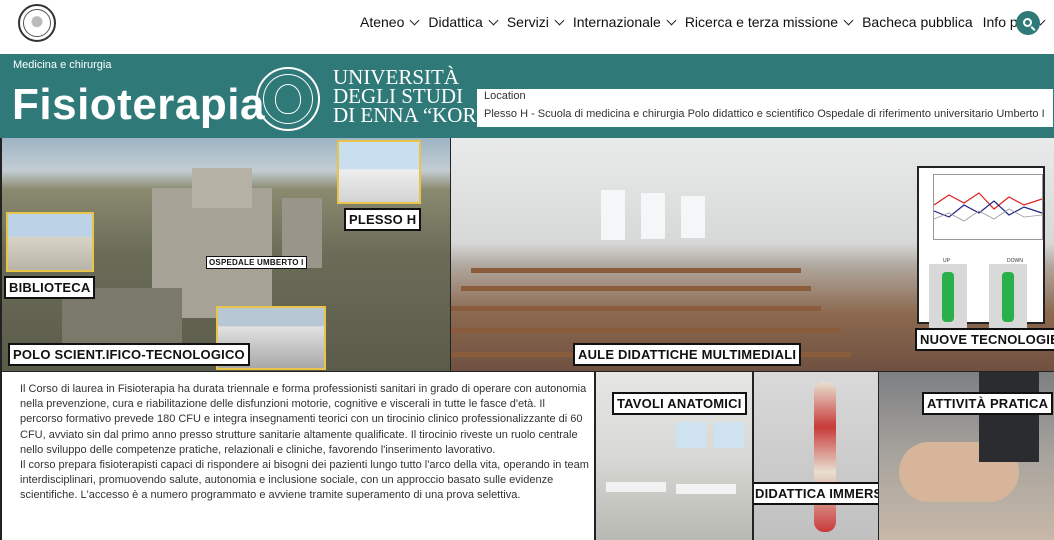 This screenshot has width=1054, height=540. What do you see at coordinates (674, 456) in the screenshot?
I see `anatomical-tables-photo: TAVOLI ANATOMICI` at bounding box center [674, 456].